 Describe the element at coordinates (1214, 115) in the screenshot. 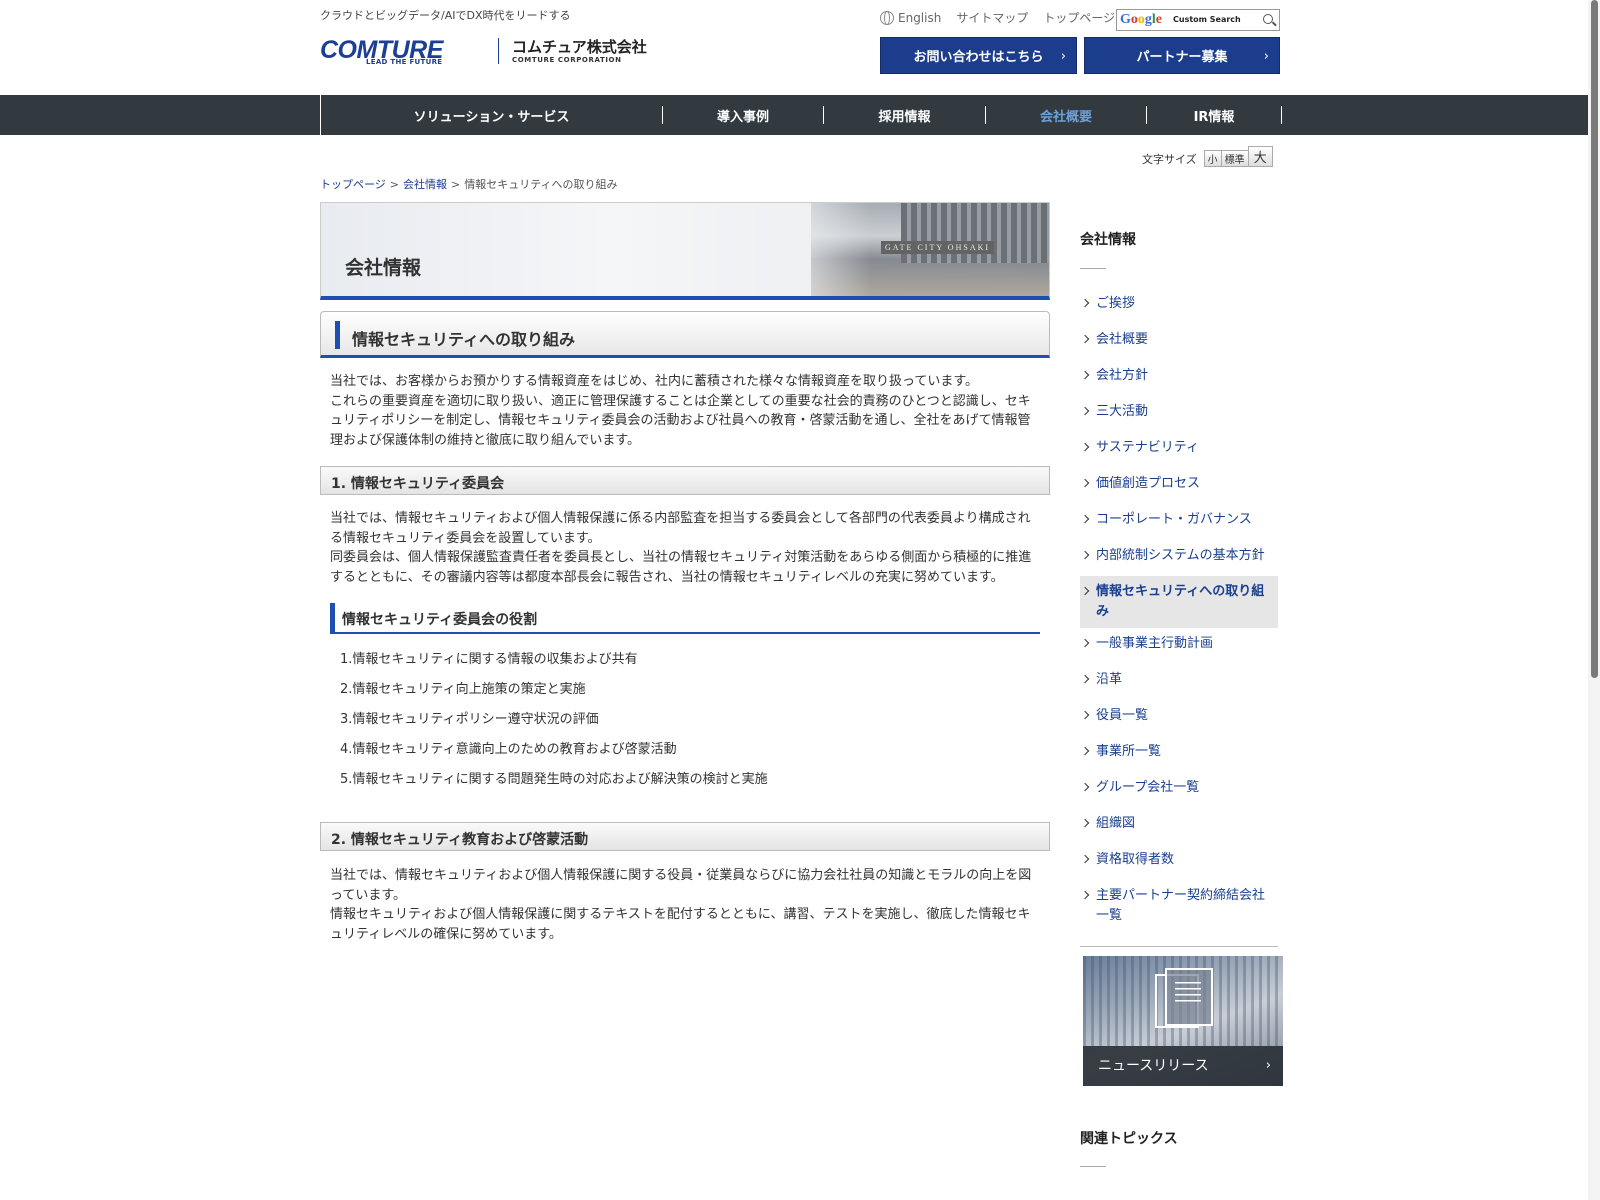

I see `nav-ir: IR情報` at that location.